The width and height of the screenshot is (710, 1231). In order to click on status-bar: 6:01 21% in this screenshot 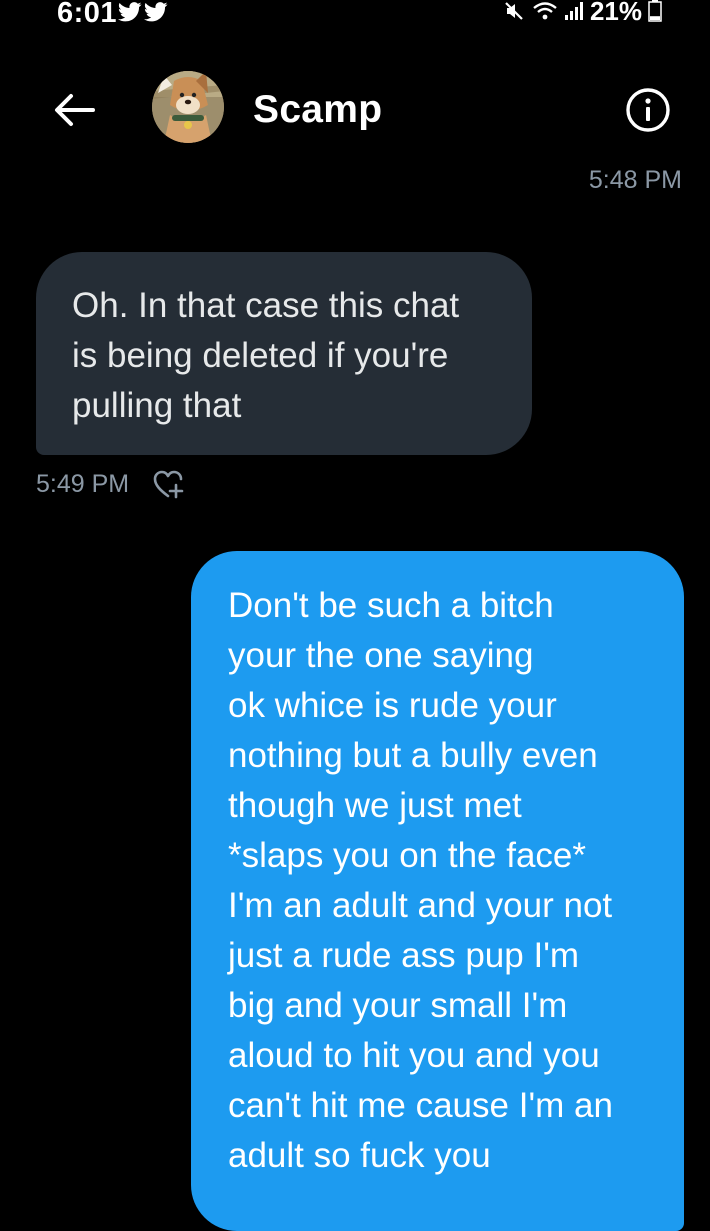, I will do `click(355, 16)`.